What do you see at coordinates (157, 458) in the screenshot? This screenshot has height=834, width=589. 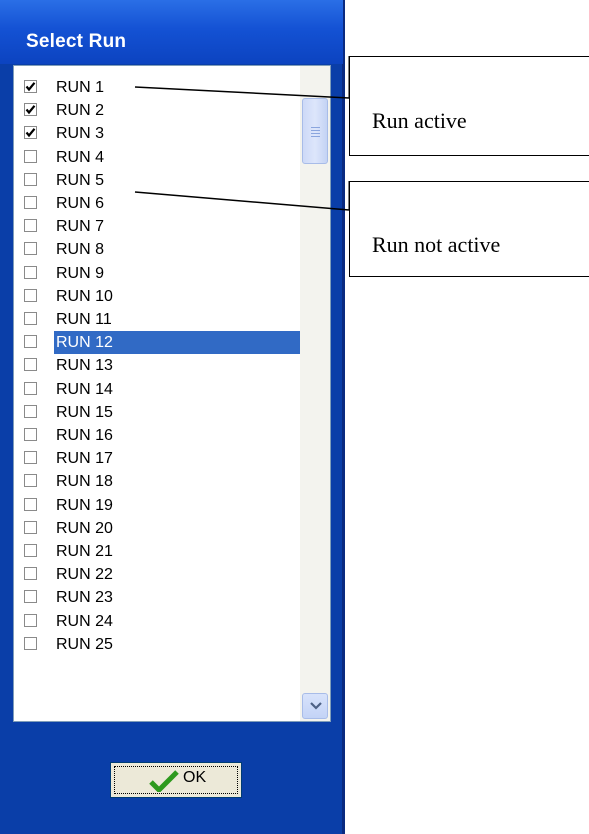 I see `run-item: RUN 17` at bounding box center [157, 458].